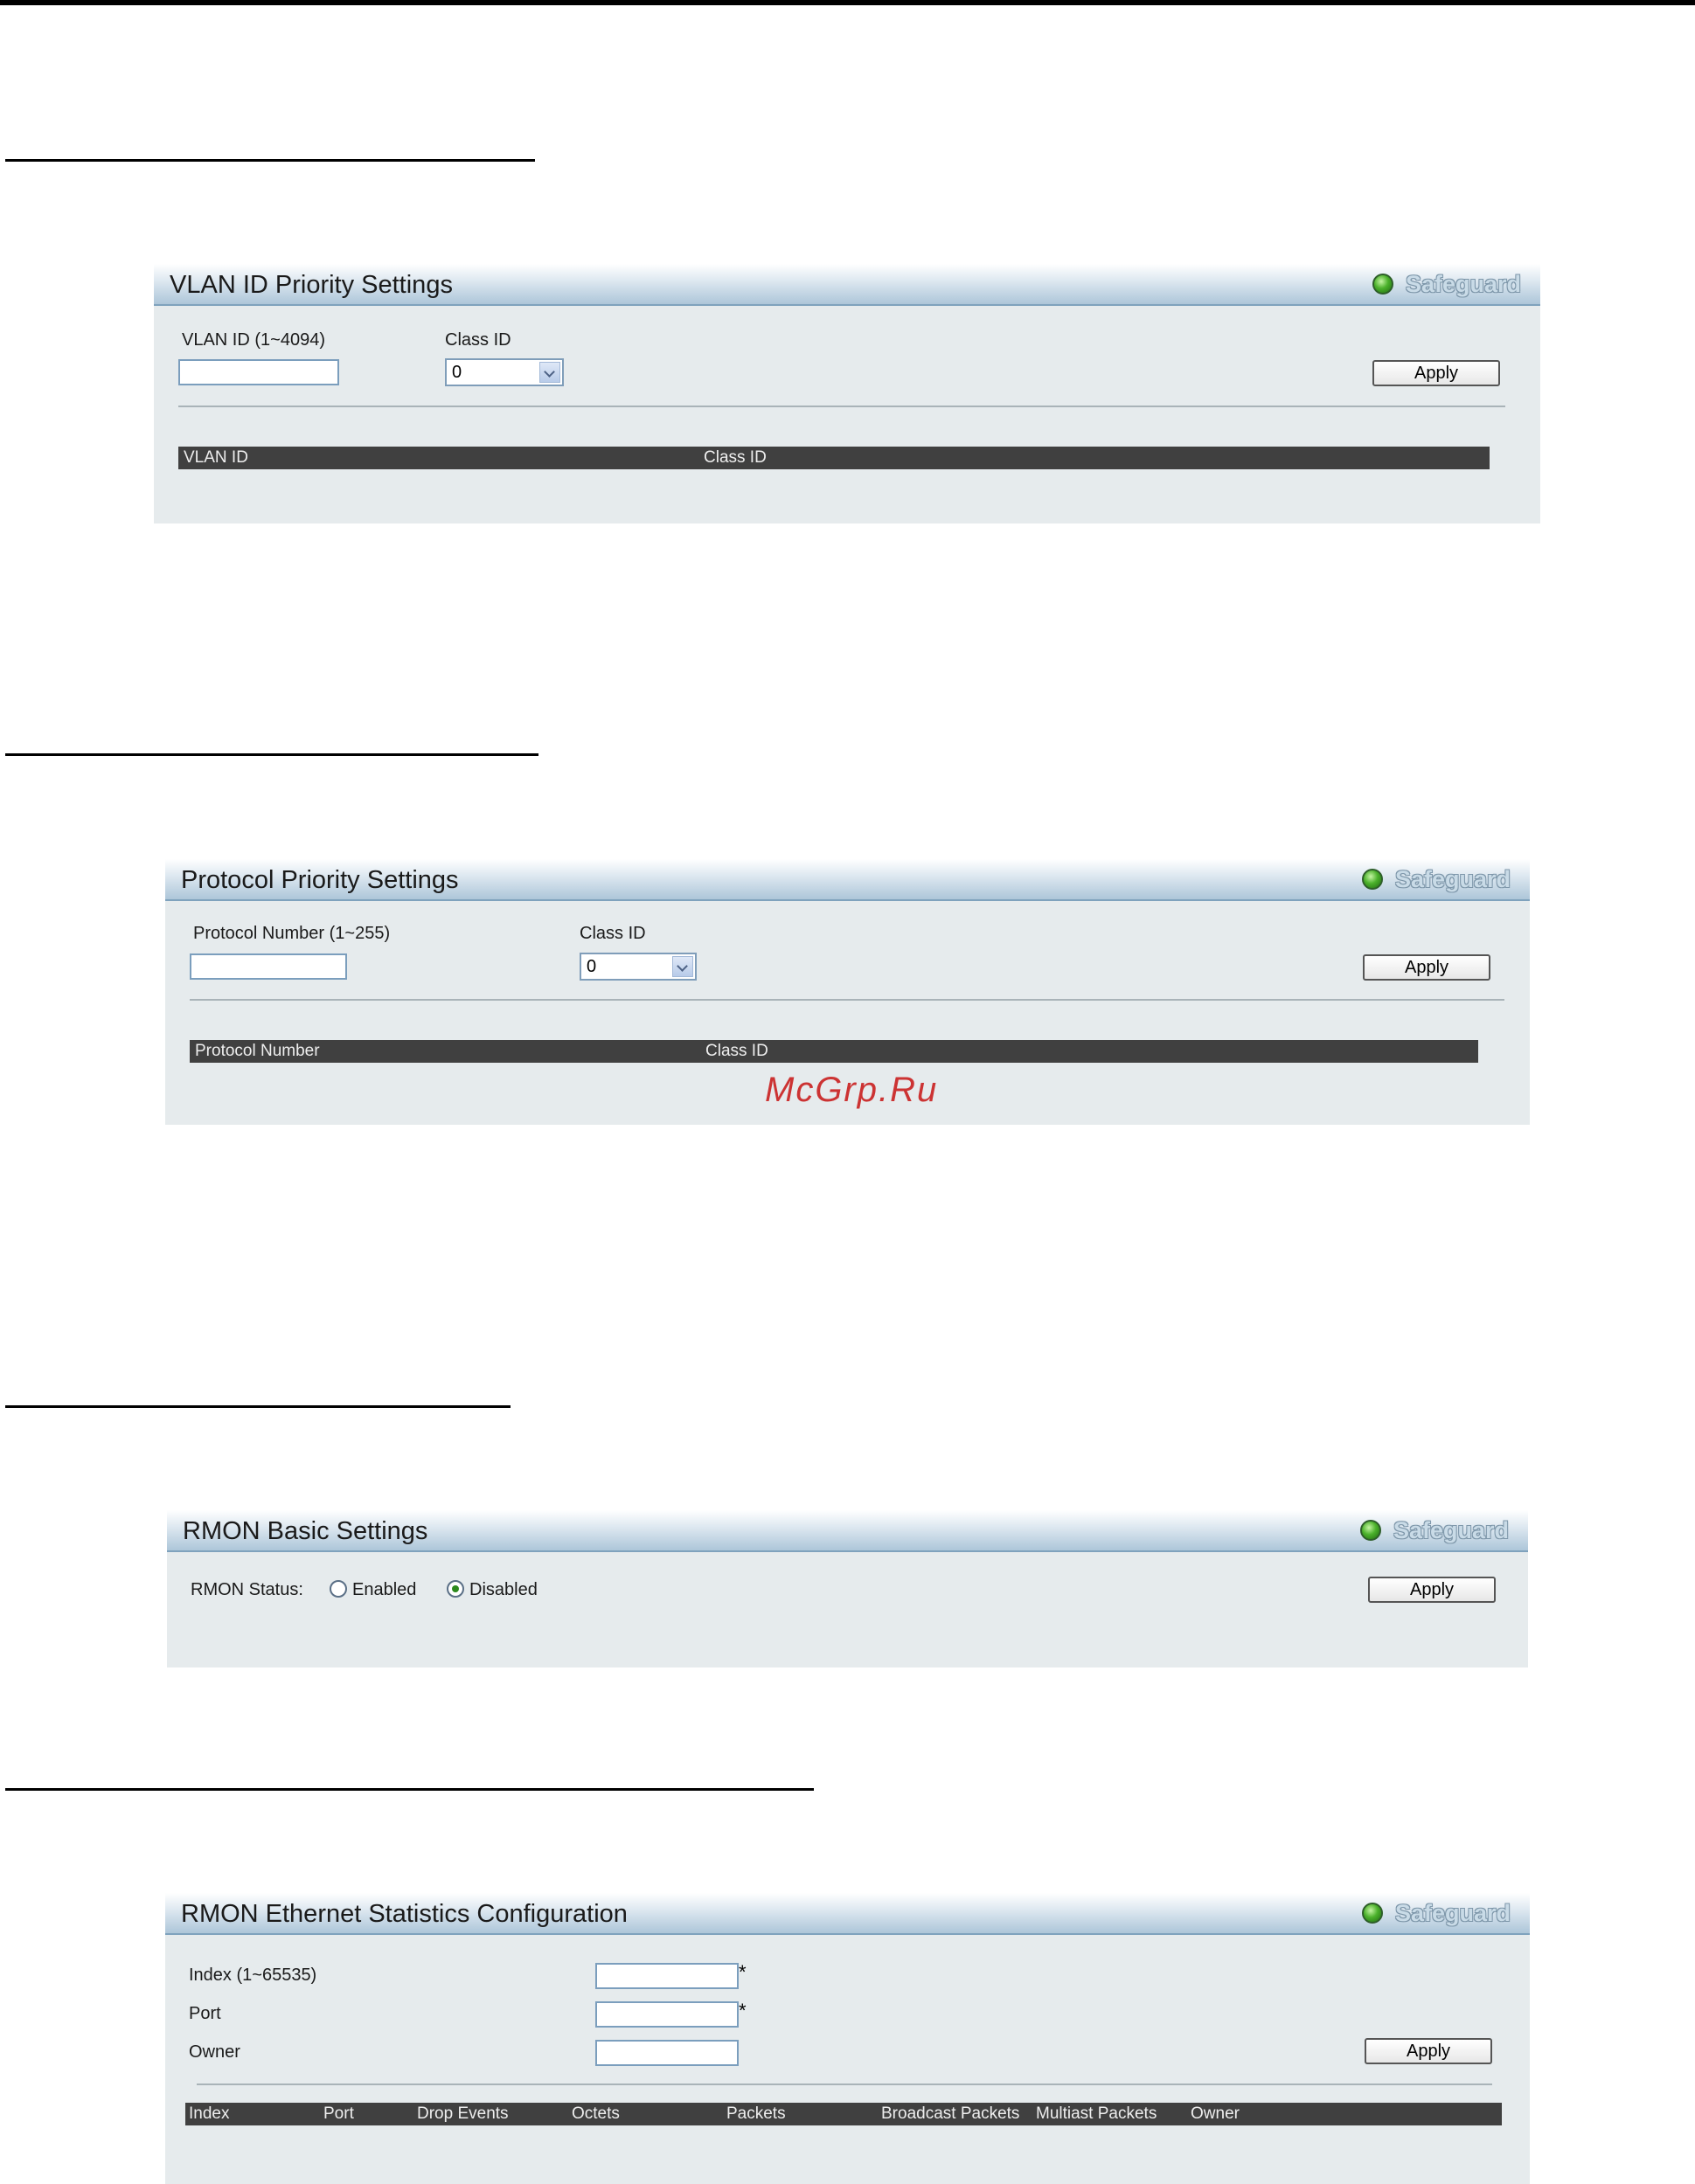  I want to click on panel-header: Protocol Priority Settings Safeguard, so click(847, 880).